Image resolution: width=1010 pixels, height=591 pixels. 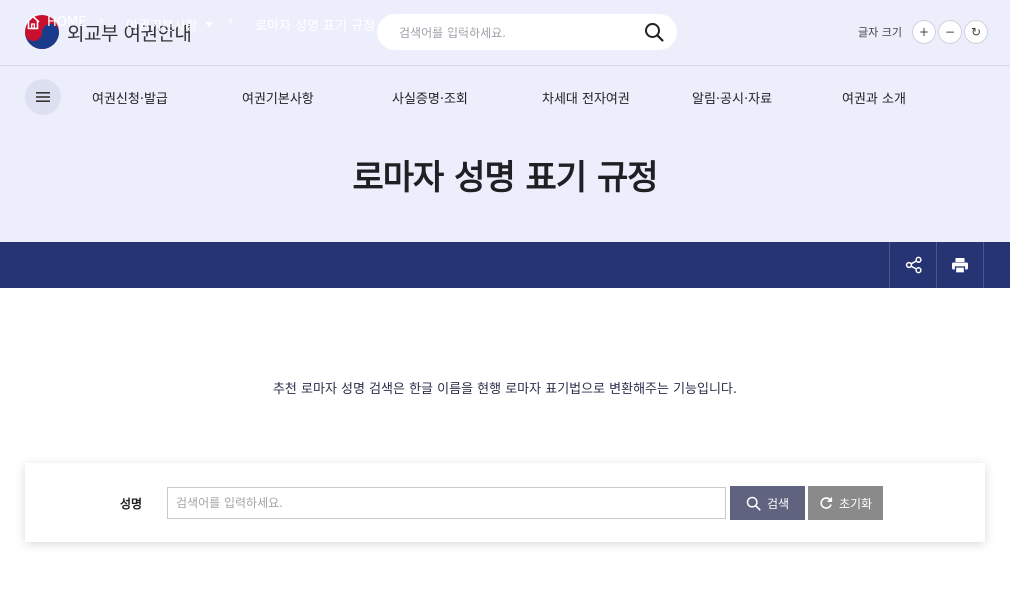 I want to click on gnb-item-notice: 알림·공시·자료, so click(x=732, y=97).